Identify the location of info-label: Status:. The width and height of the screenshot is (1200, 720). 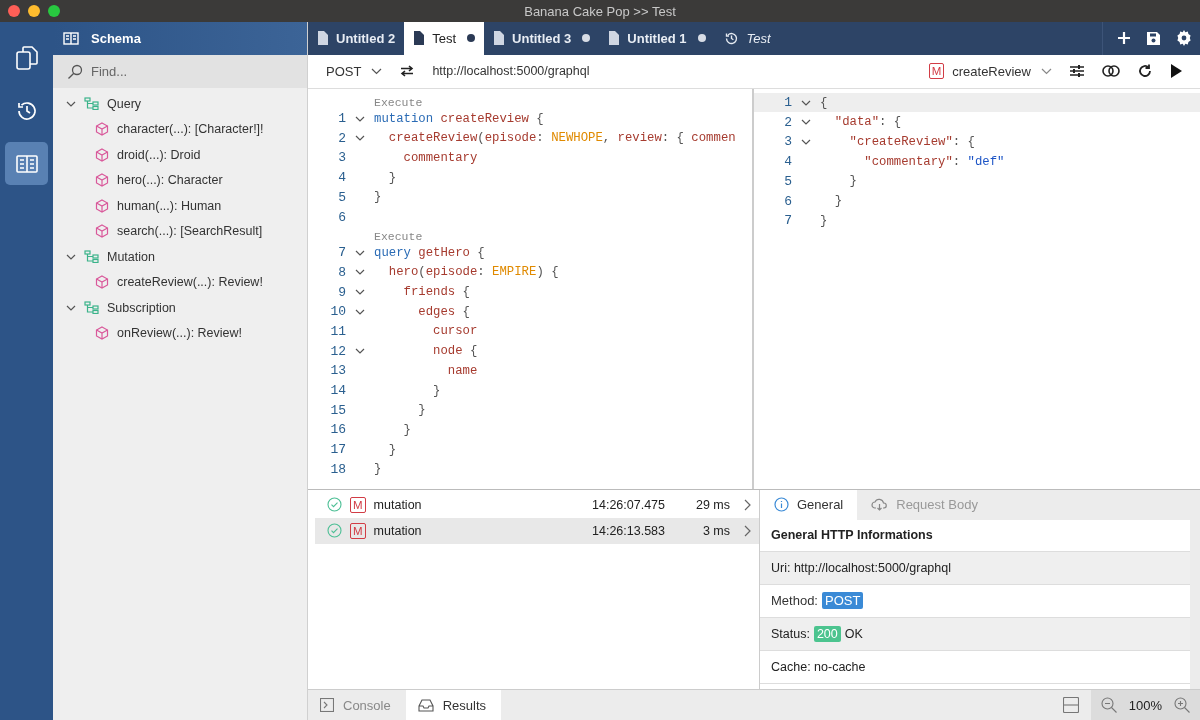
(790, 634).